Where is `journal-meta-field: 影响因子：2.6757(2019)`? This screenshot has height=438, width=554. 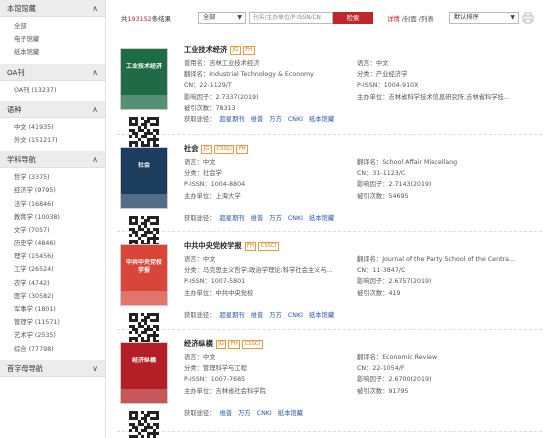 journal-meta-field: 影响因子：2.6757(2019) is located at coordinates (394, 282).